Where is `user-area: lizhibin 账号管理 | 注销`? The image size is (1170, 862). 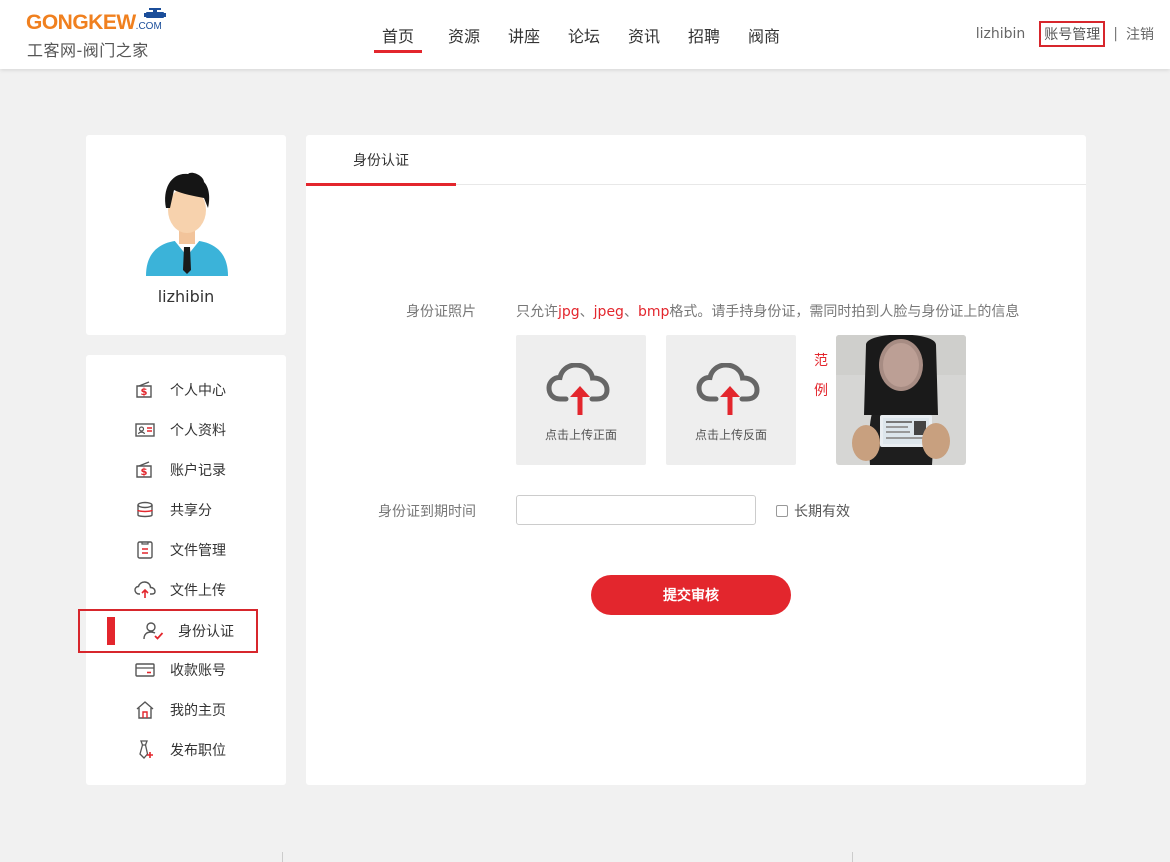 user-area: lizhibin 账号管理 | 注销 is located at coordinates (1065, 34).